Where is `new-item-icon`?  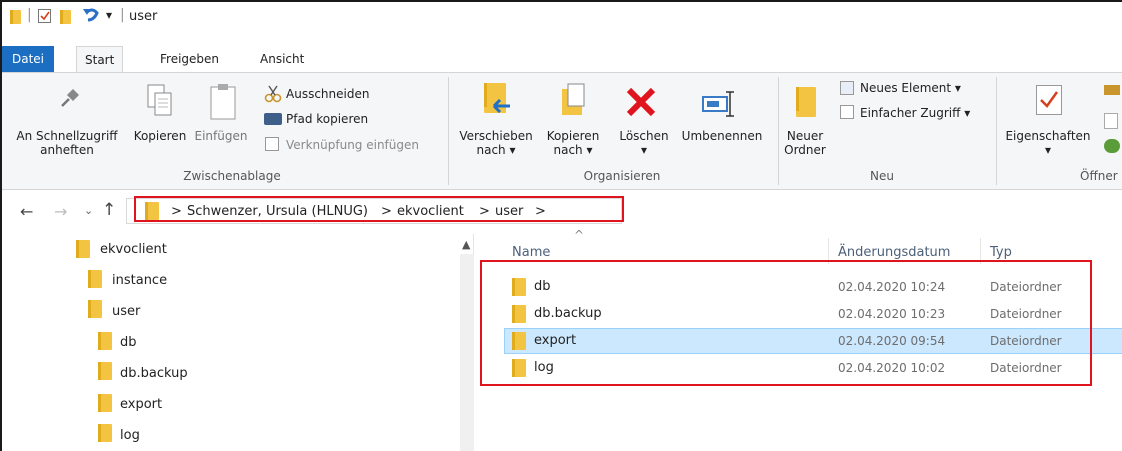
new-item-icon is located at coordinates (847, 88).